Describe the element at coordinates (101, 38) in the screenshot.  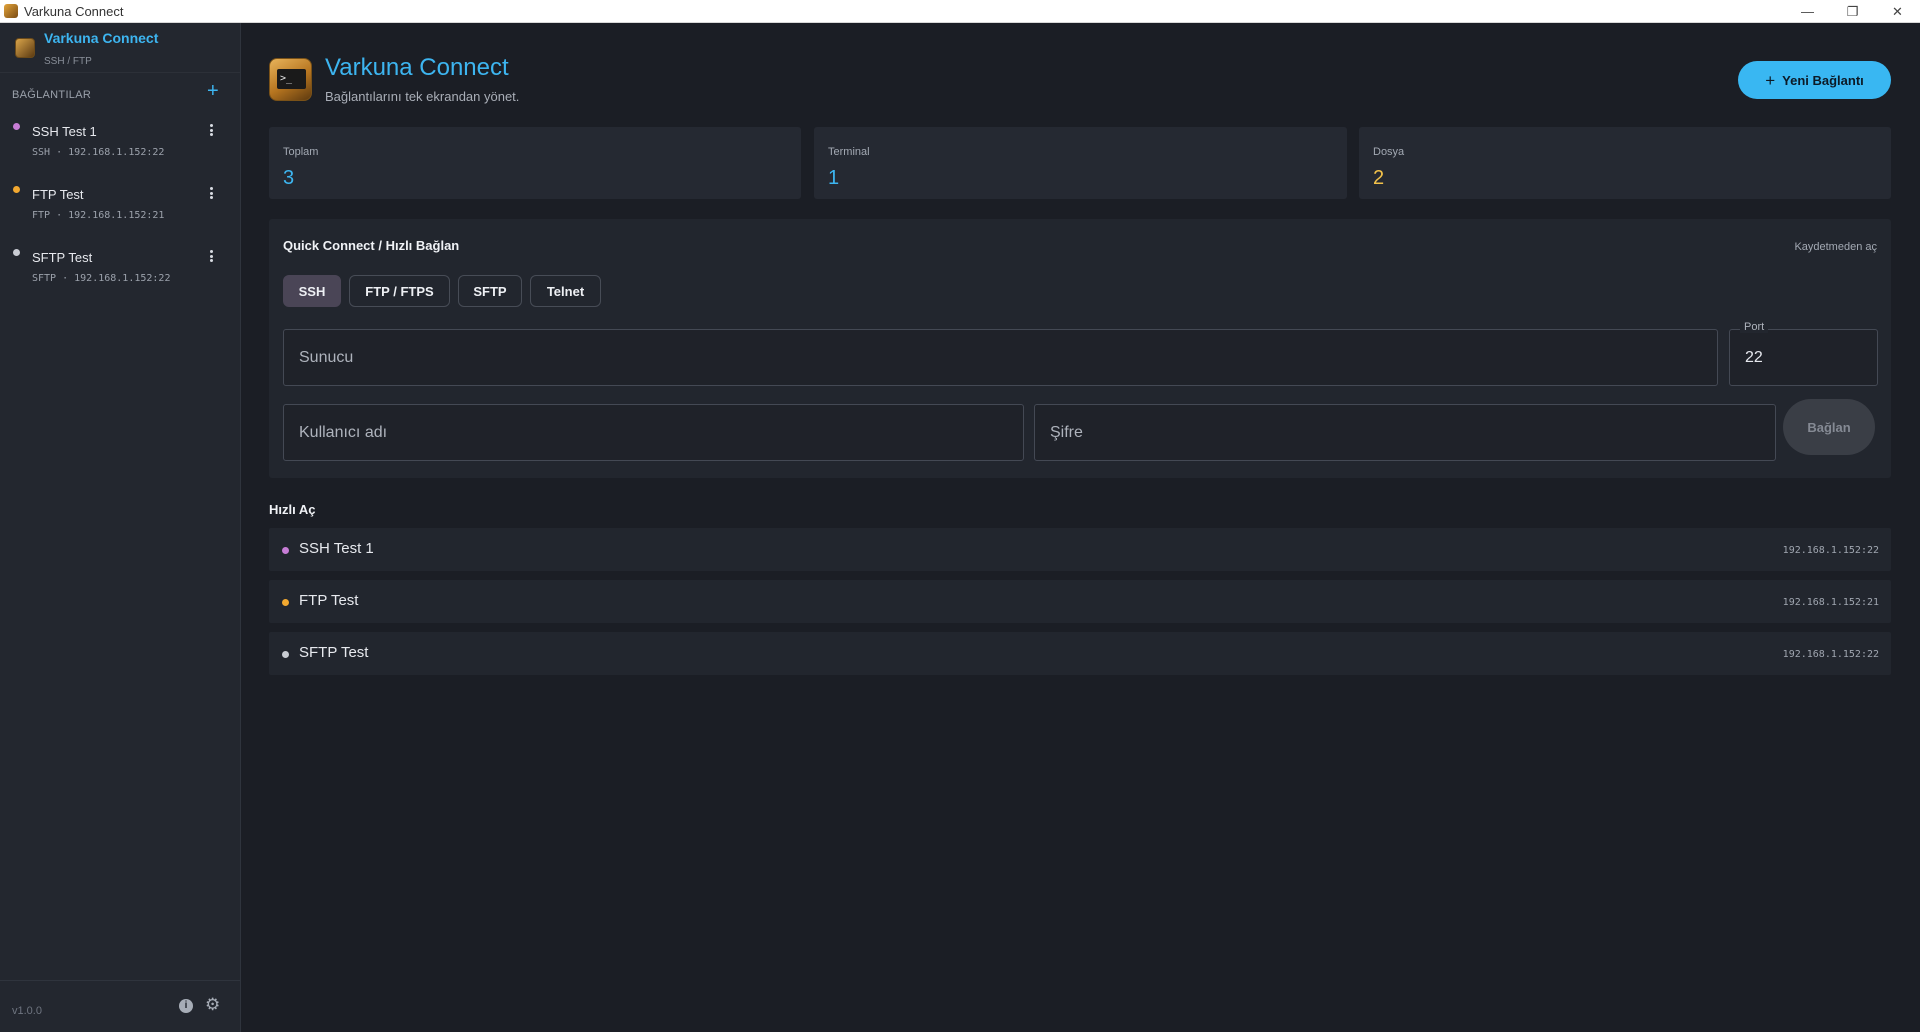
I see `sidebar-brand-name: Varkuna Connect` at that location.